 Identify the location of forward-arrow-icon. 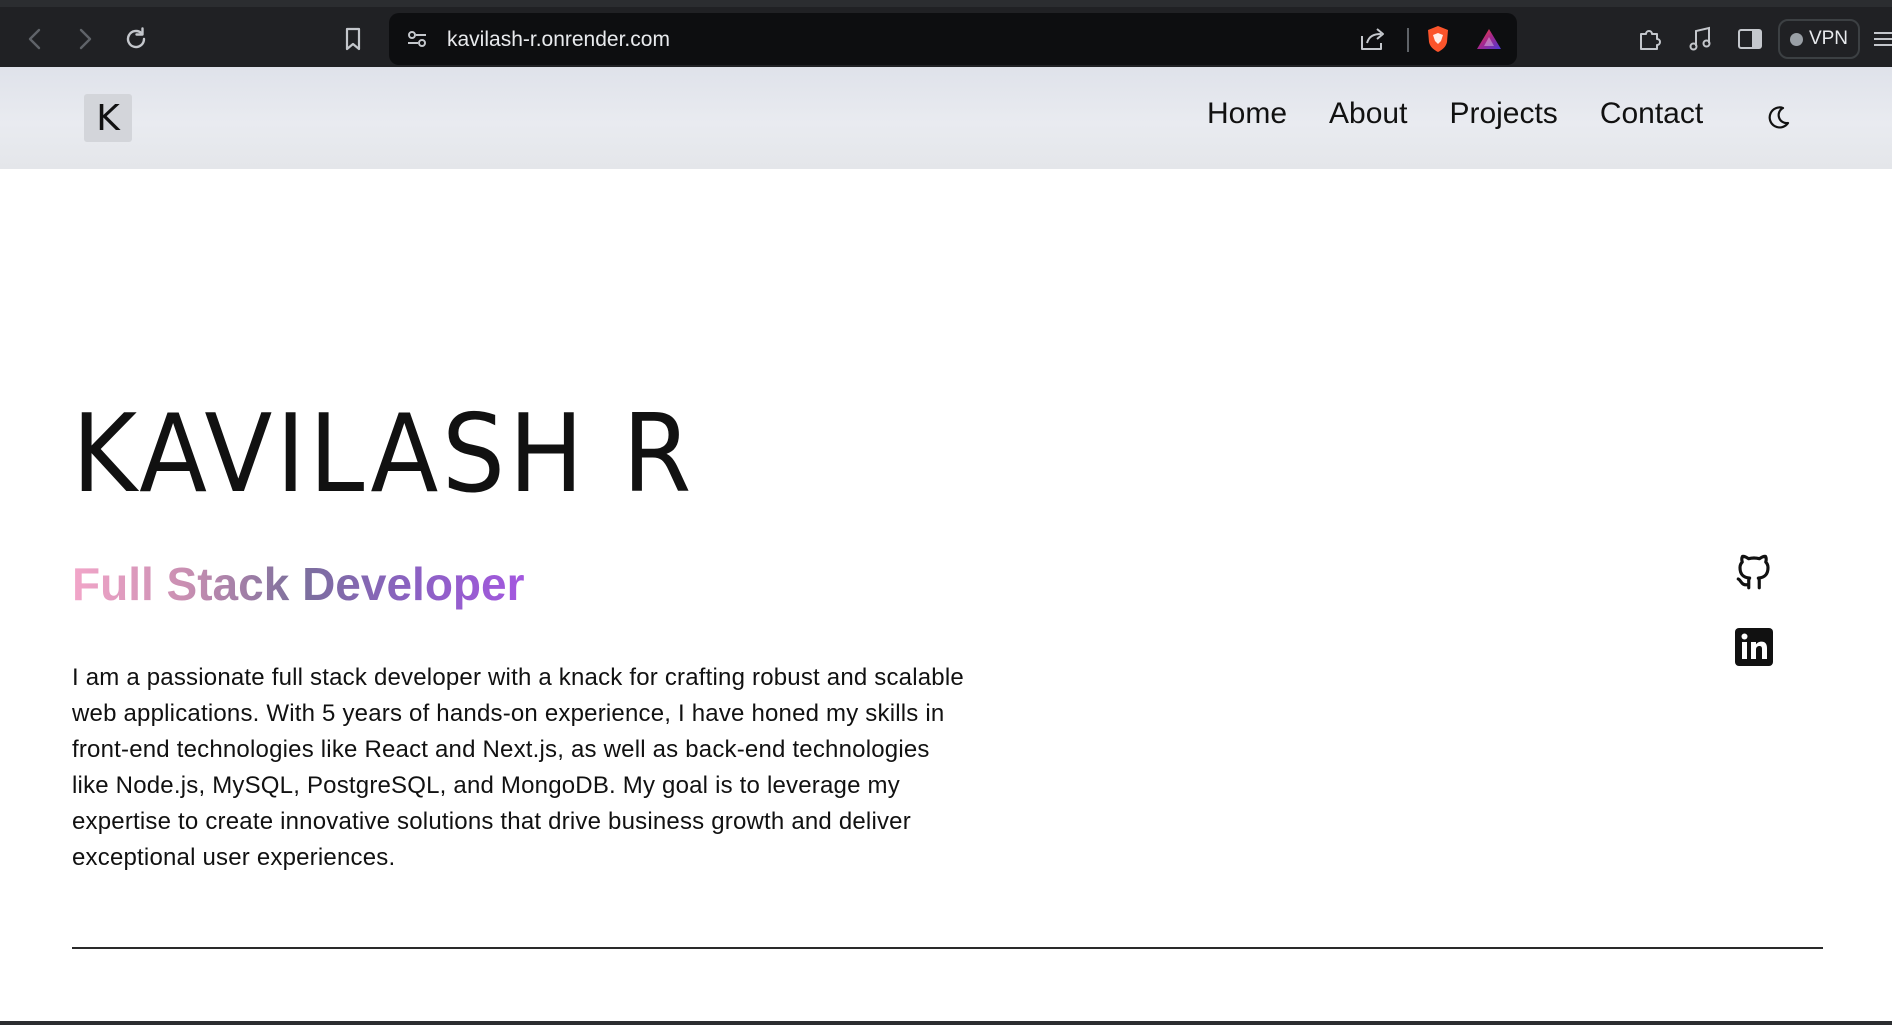
(85, 39).